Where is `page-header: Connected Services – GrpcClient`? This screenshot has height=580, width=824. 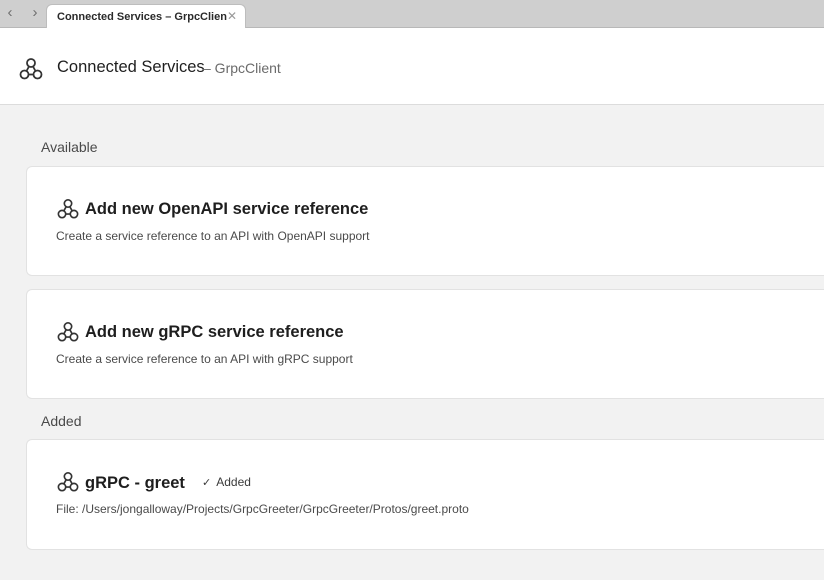 page-header: Connected Services – GrpcClient is located at coordinates (412, 66).